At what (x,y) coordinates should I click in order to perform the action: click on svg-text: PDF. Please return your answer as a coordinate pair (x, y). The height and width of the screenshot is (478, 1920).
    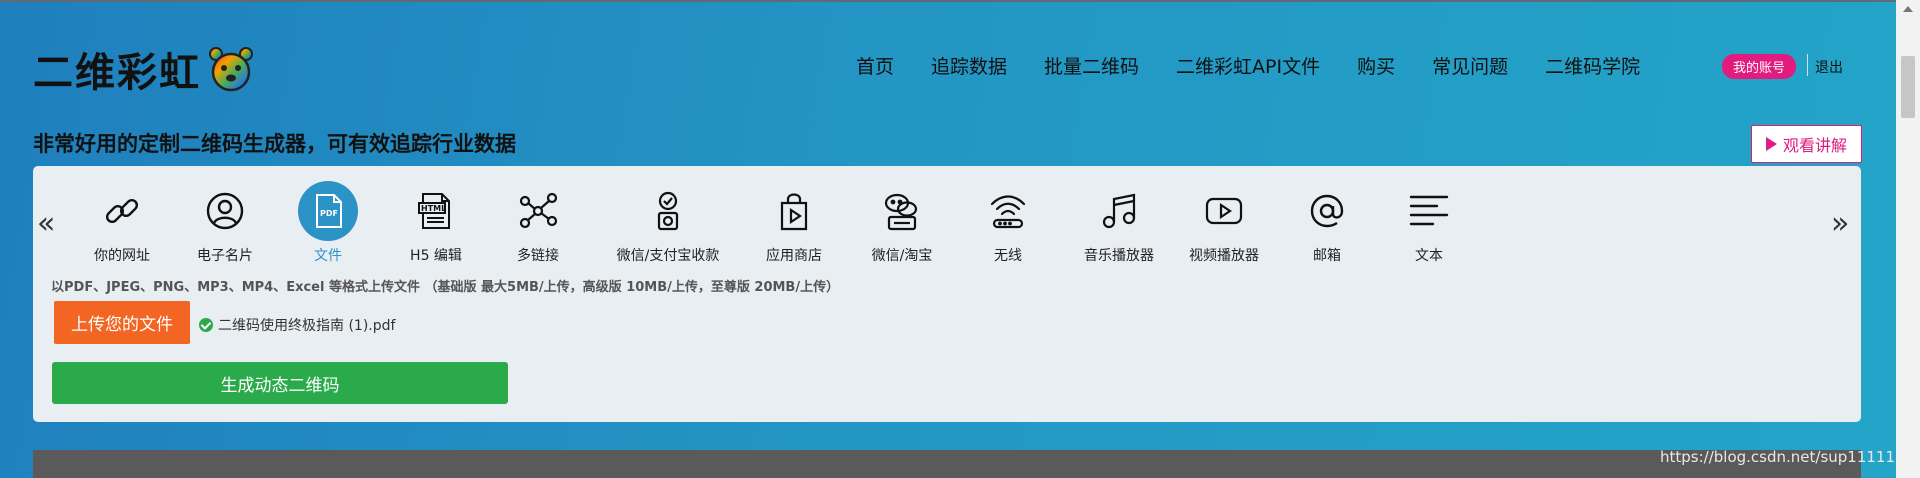
    Looking at the image, I should click on (329, 213).